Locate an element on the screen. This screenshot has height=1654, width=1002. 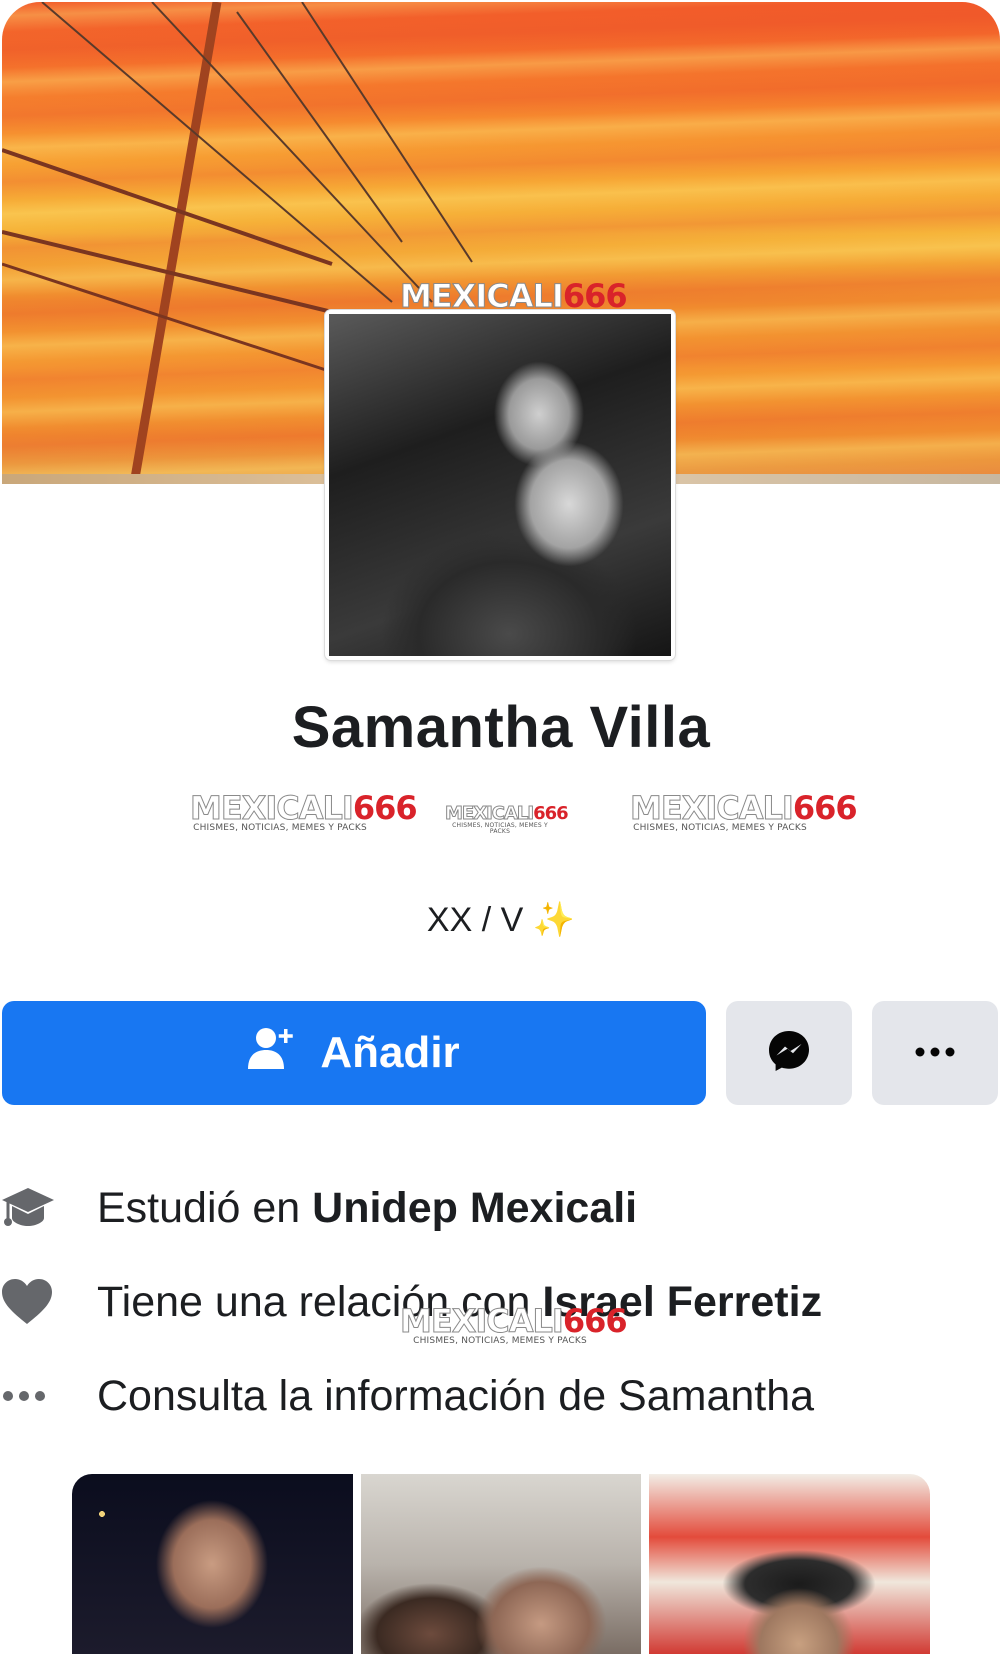
add-friend-icon is located at coordinates (271, 1053).